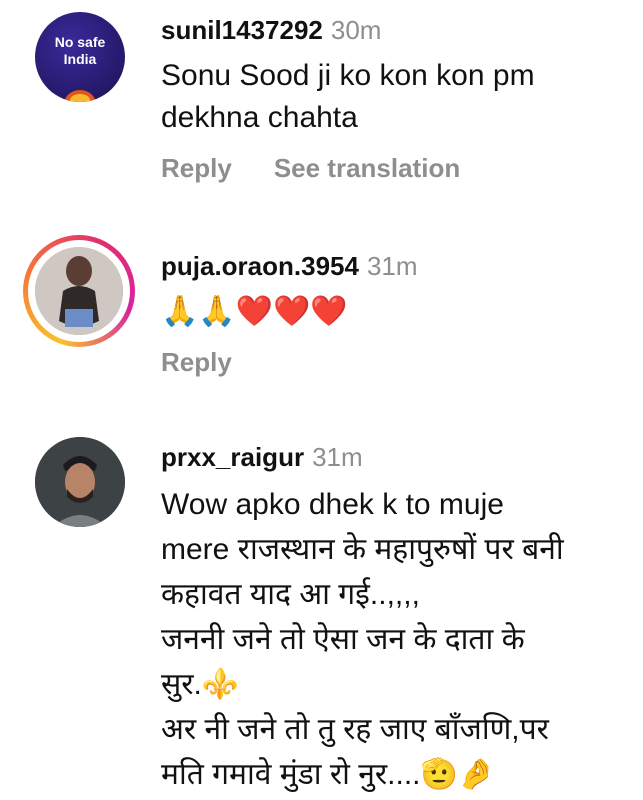 The image size is (643, 800). What do you see at coordinates (392, 362) in the screenshot?
I see `comment-actions: Reply` at bounding box center [392, 362].